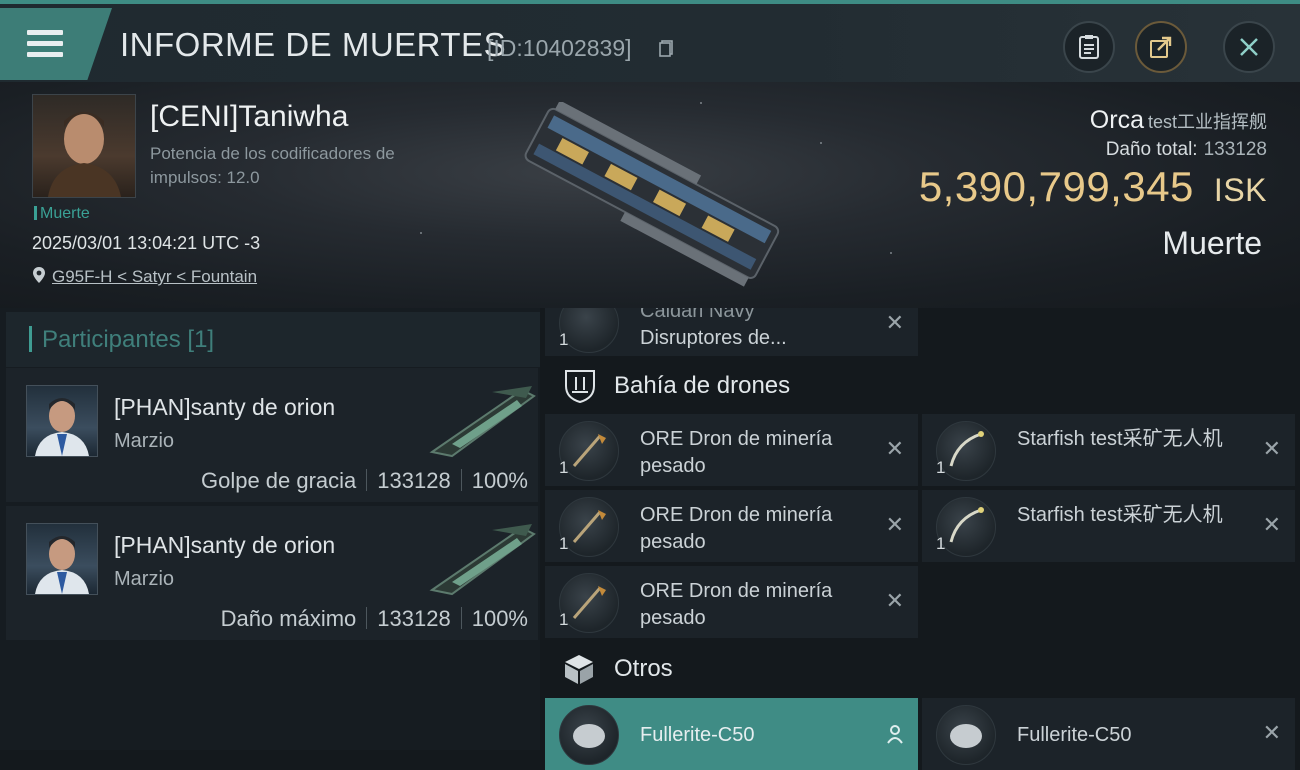 The image size is (1300, 770). What do you see at coordinates (364, 481) in the screenshot?
I see `participant-stats: Golpe de gracia 133128 100%` at bounding box center [364, 481].